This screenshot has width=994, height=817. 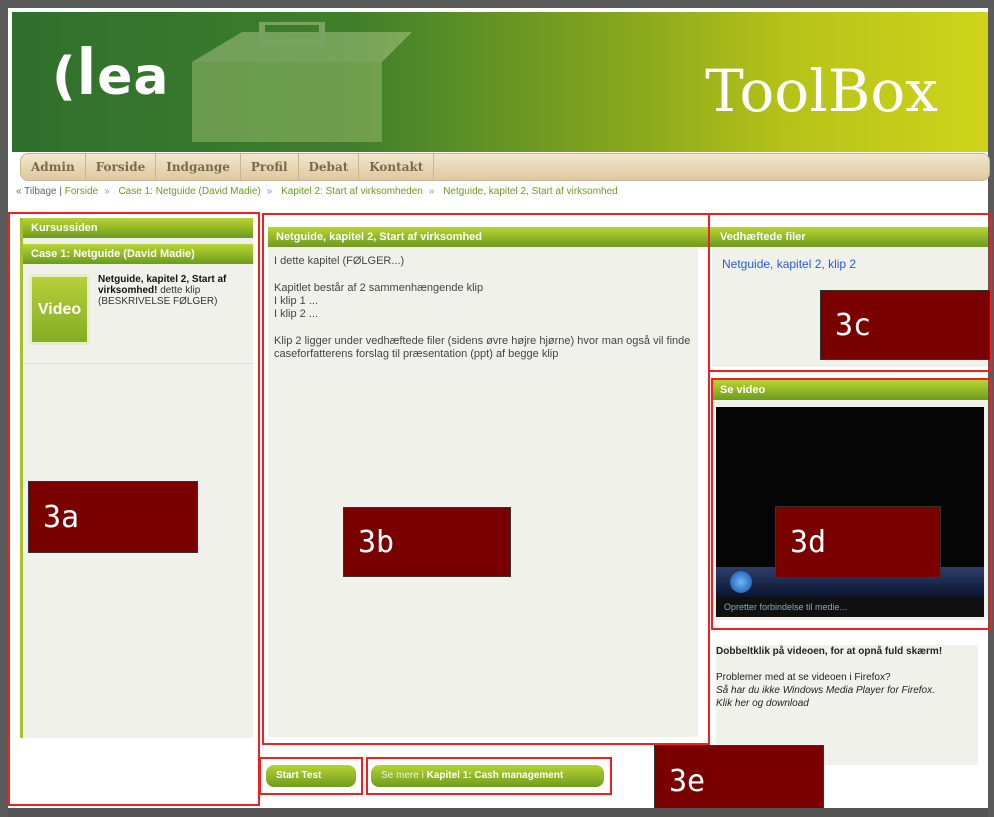 What do you see at coordinates (113, 517) in the screenshot?
I see `annotation-label-3a: 3a` at bounding box center [113, 517].